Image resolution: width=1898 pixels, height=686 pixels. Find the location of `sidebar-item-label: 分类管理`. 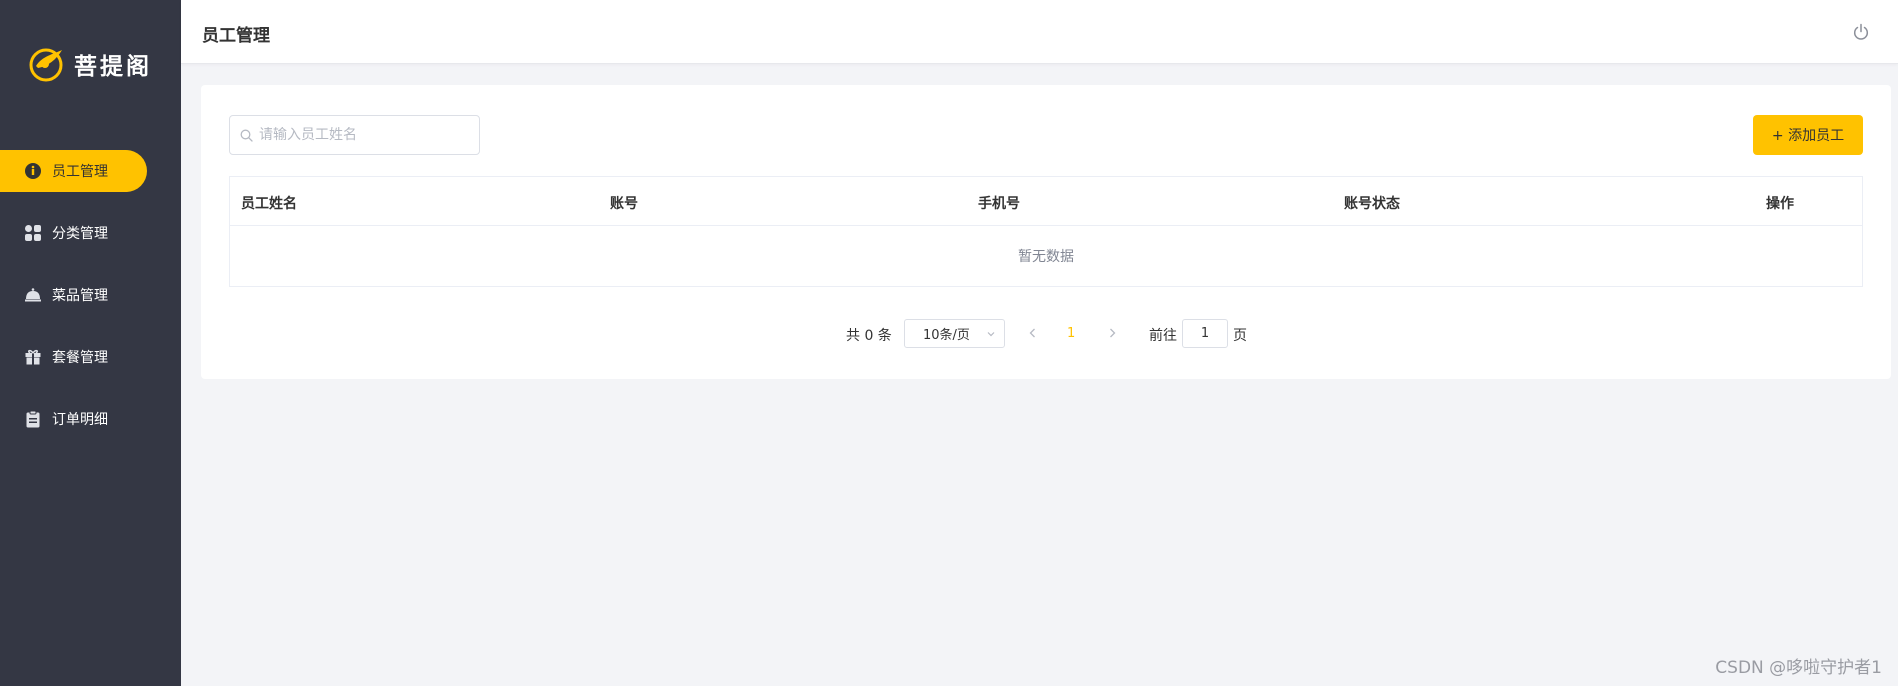

sidebar-item-label: 分类管理 is located at coordinates (80, 234).